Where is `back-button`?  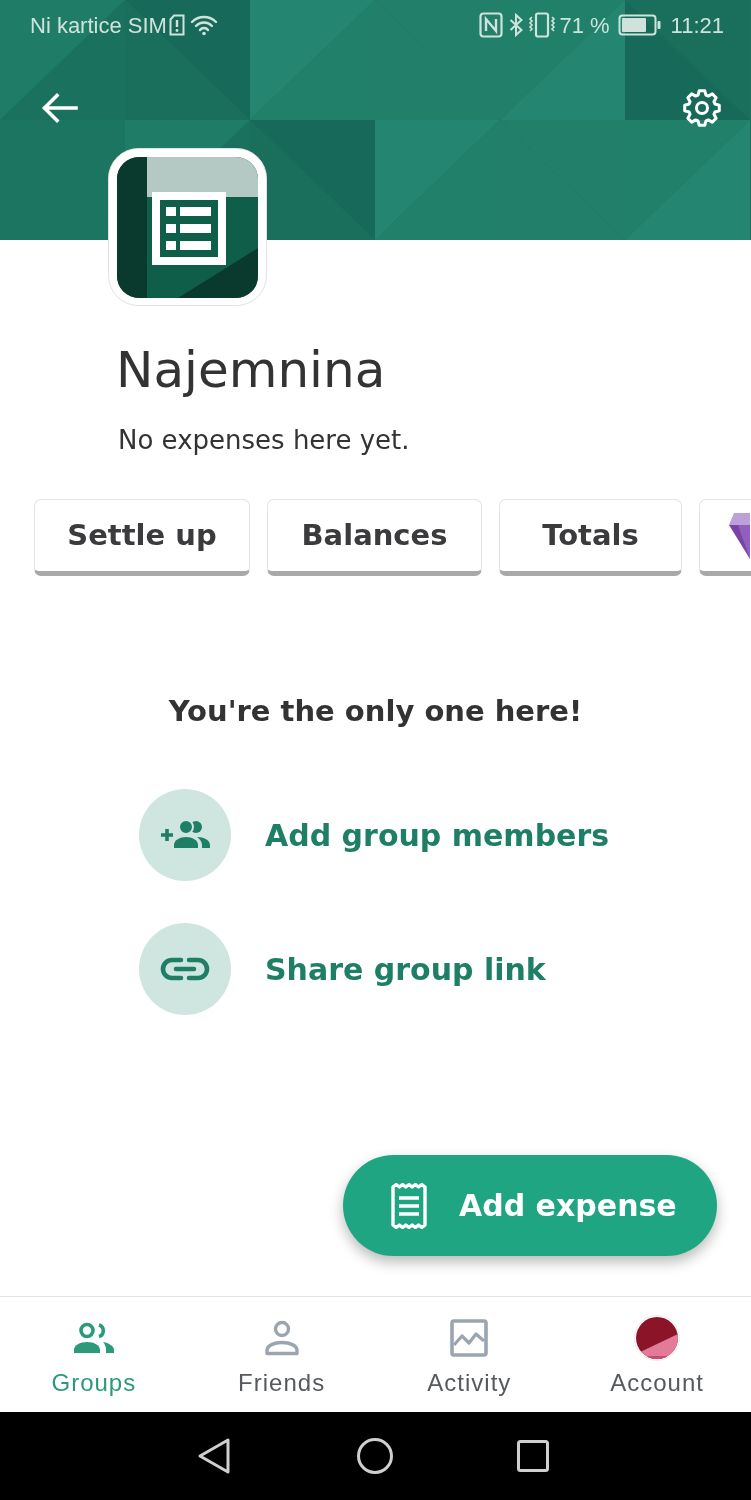
back-button is located at coordinates (59, 108).